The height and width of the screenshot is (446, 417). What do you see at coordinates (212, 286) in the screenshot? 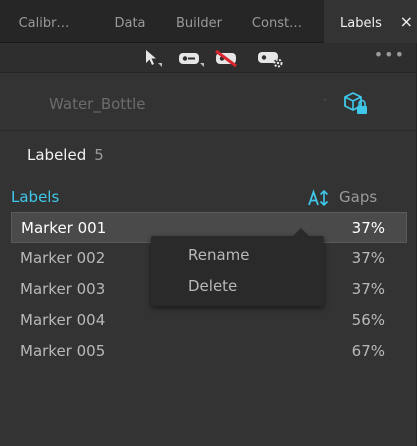
I see `menu-item-delete: Delete` at bounding box center [212, 286].